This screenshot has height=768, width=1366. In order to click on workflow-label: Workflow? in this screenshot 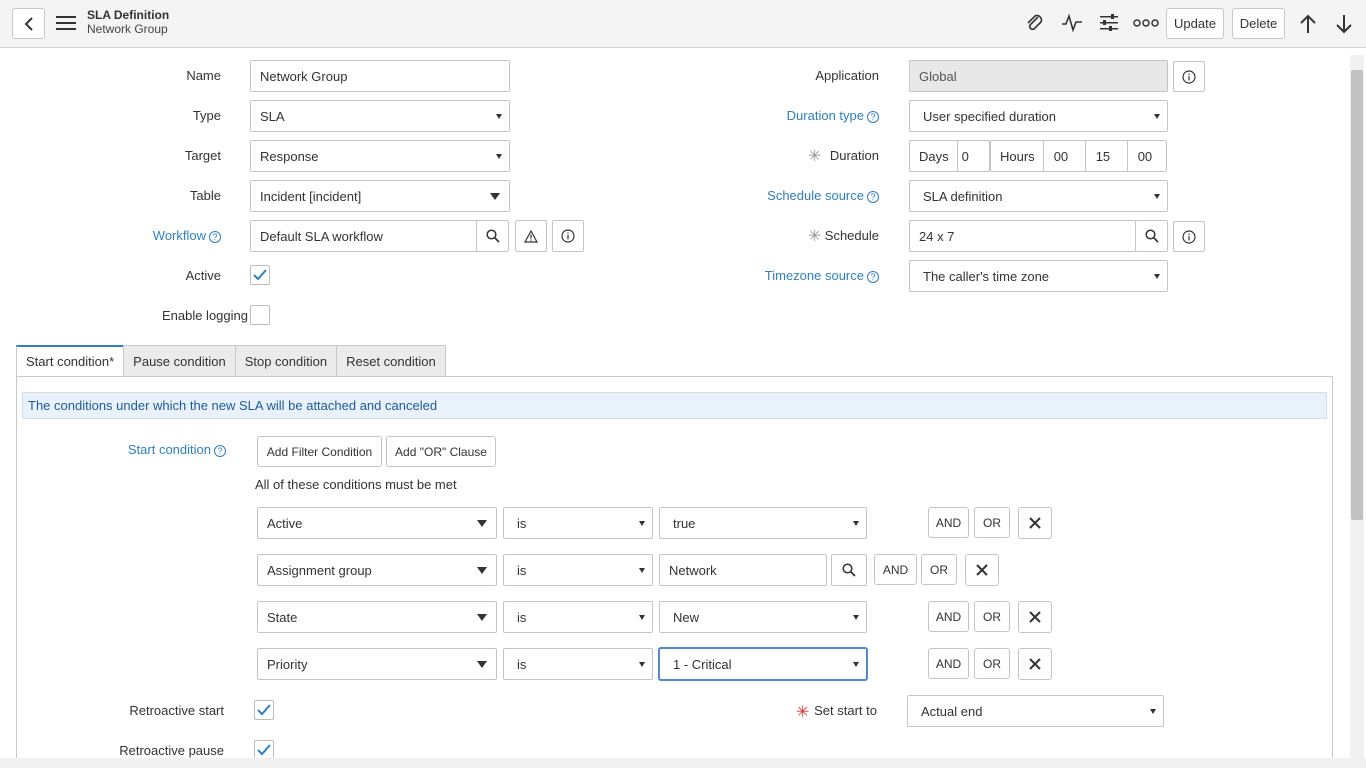, I will do `click(160, 235)`.